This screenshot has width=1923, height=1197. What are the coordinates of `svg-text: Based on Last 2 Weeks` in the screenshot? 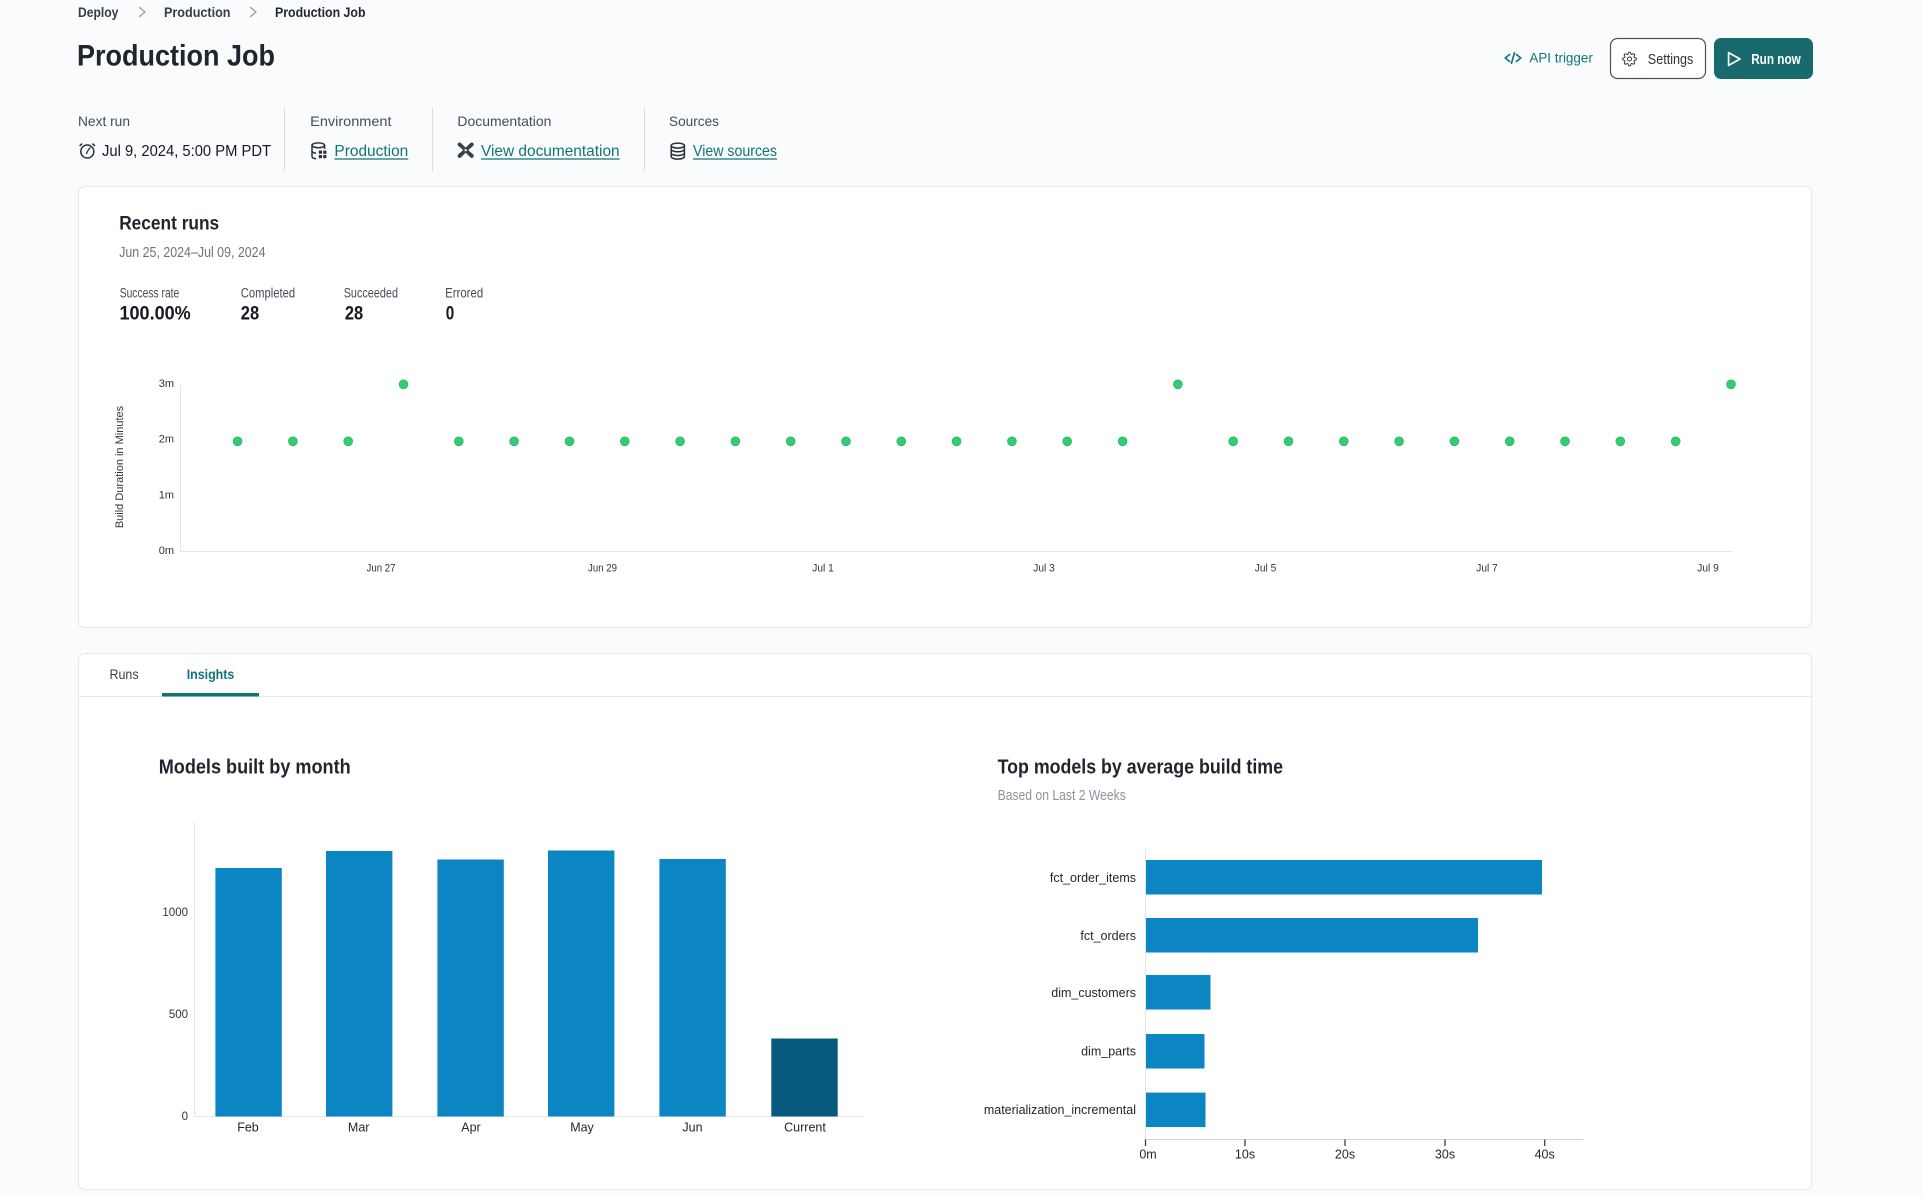 It's located at (1062, 796).